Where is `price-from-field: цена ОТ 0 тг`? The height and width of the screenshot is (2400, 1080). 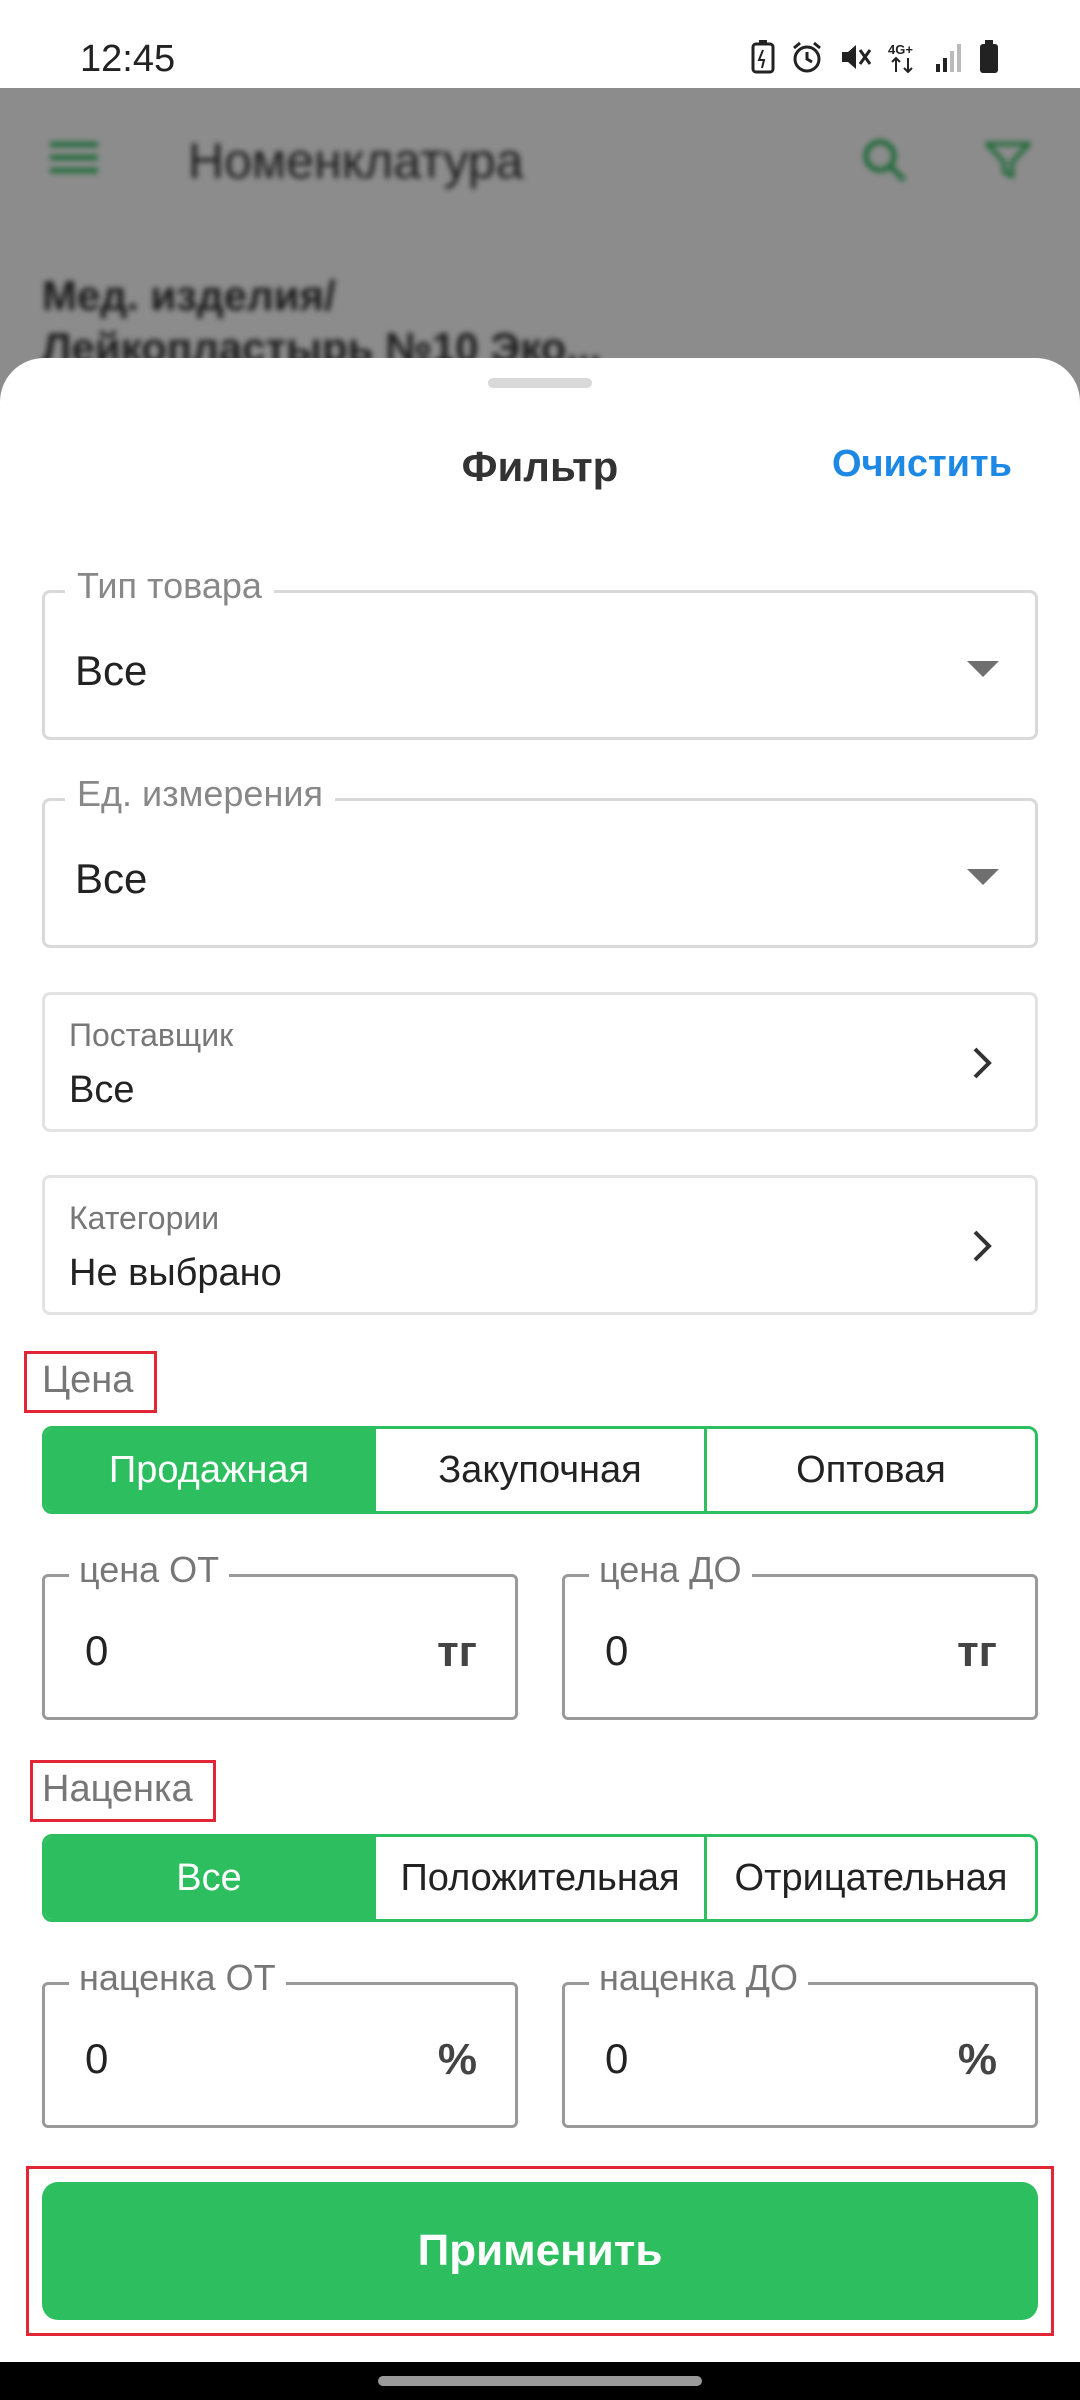 price-from-field: цена ОТ 0 тг is located at coordinates (280, 1634).